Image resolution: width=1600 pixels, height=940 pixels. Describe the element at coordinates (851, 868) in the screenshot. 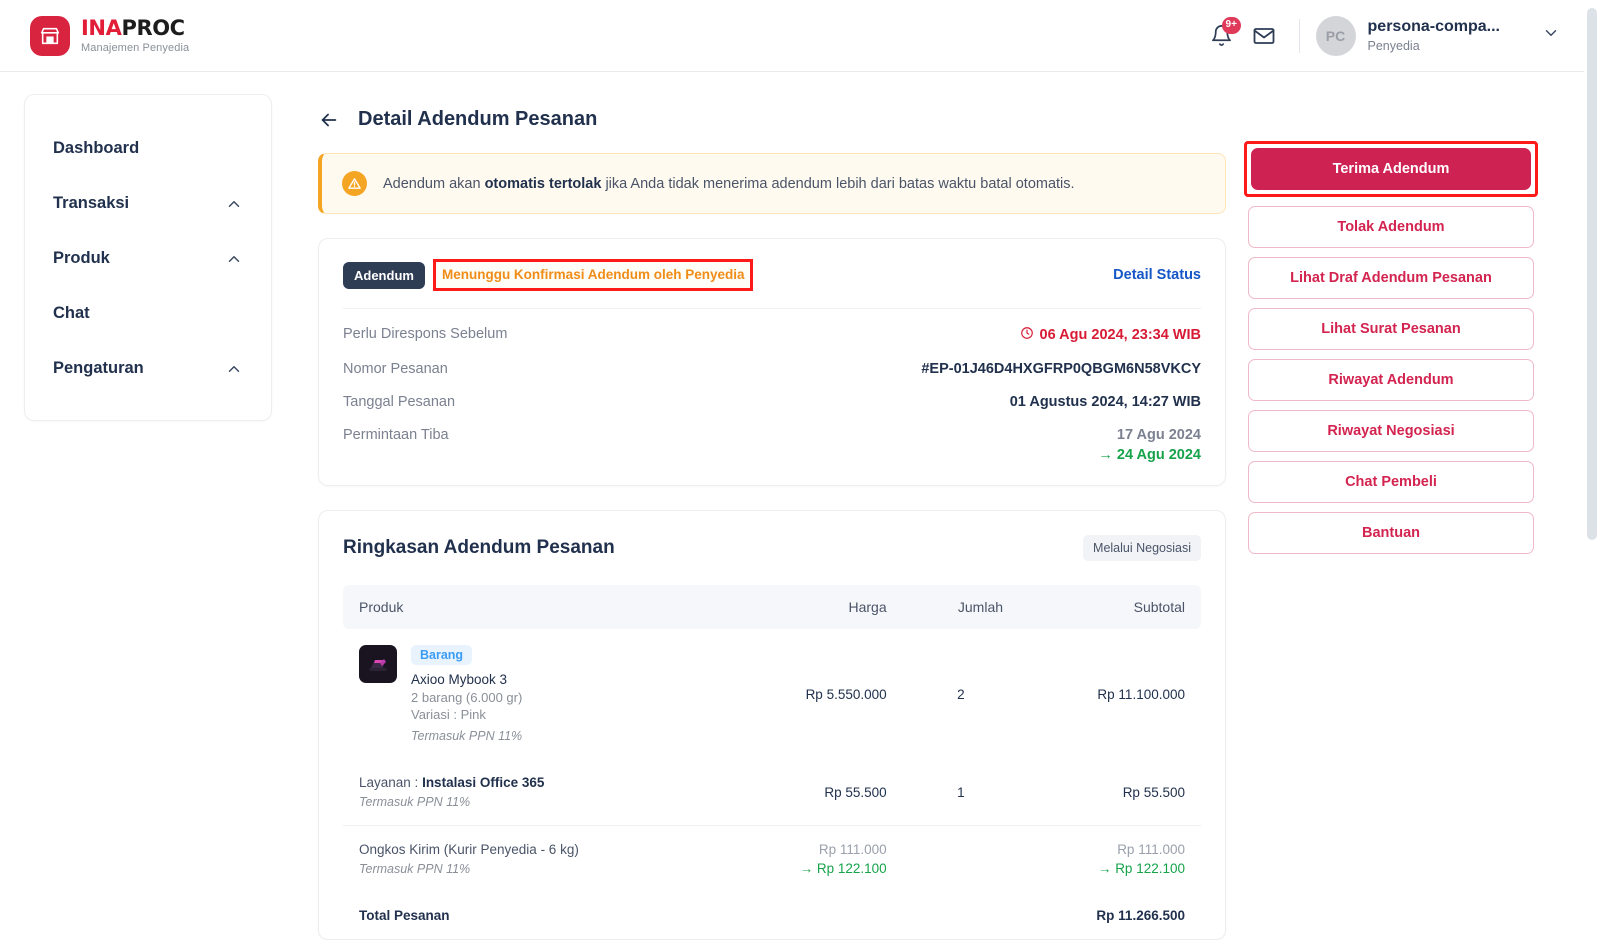

I see `shipping-price-new-text: Rp 122.100` at that location.